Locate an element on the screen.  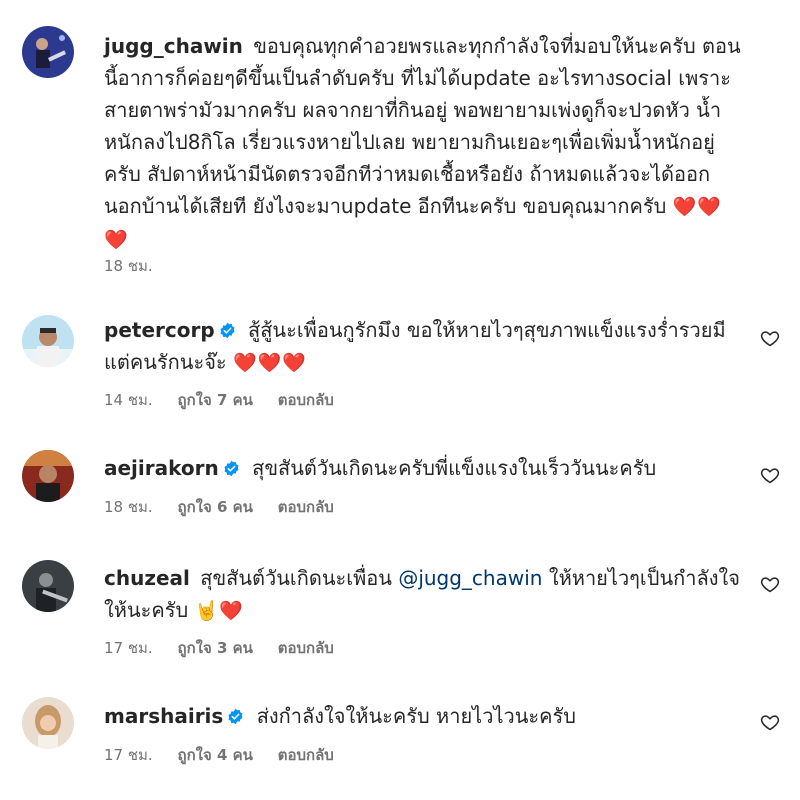
comment-meta: 14 ชม. ถูกใจ 7 คน ตอบกลับ is located at coordinates (229, 400).